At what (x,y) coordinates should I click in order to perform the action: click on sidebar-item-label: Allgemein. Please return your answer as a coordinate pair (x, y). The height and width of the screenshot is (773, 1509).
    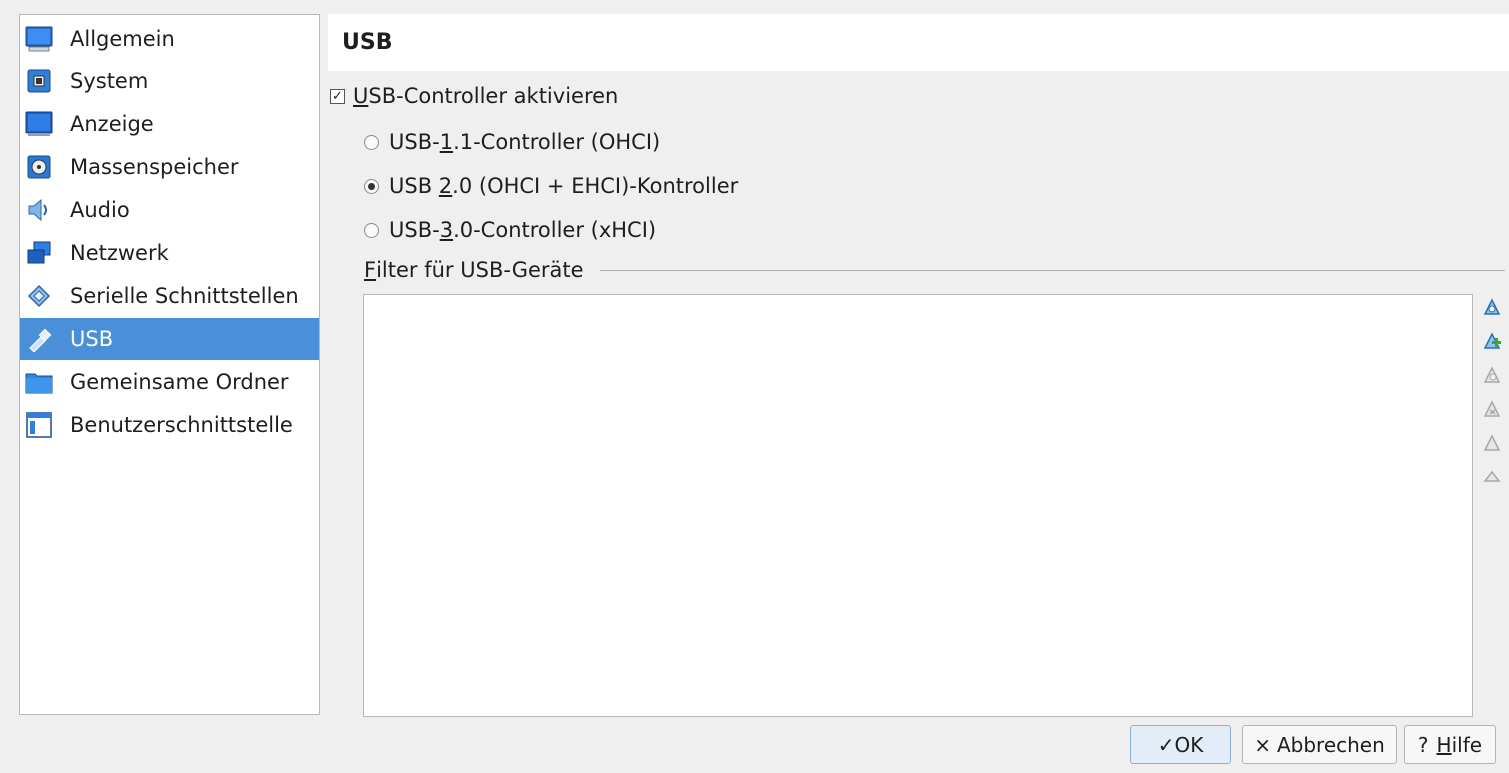
    Looking at the image, I should click on (122, 39).